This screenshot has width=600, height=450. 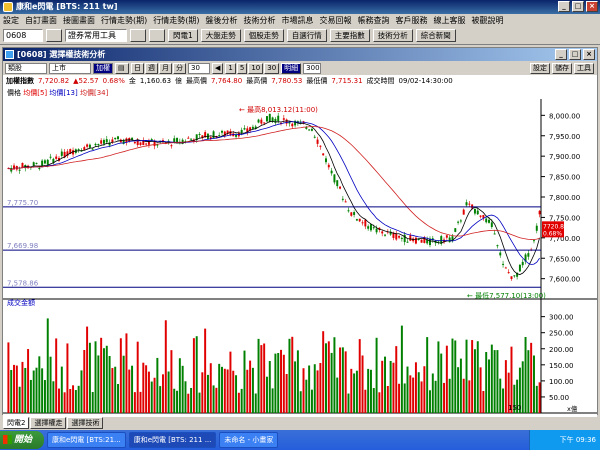 I want to click on menu-item-9: 帳務查詢, so click(x=374, y=20).